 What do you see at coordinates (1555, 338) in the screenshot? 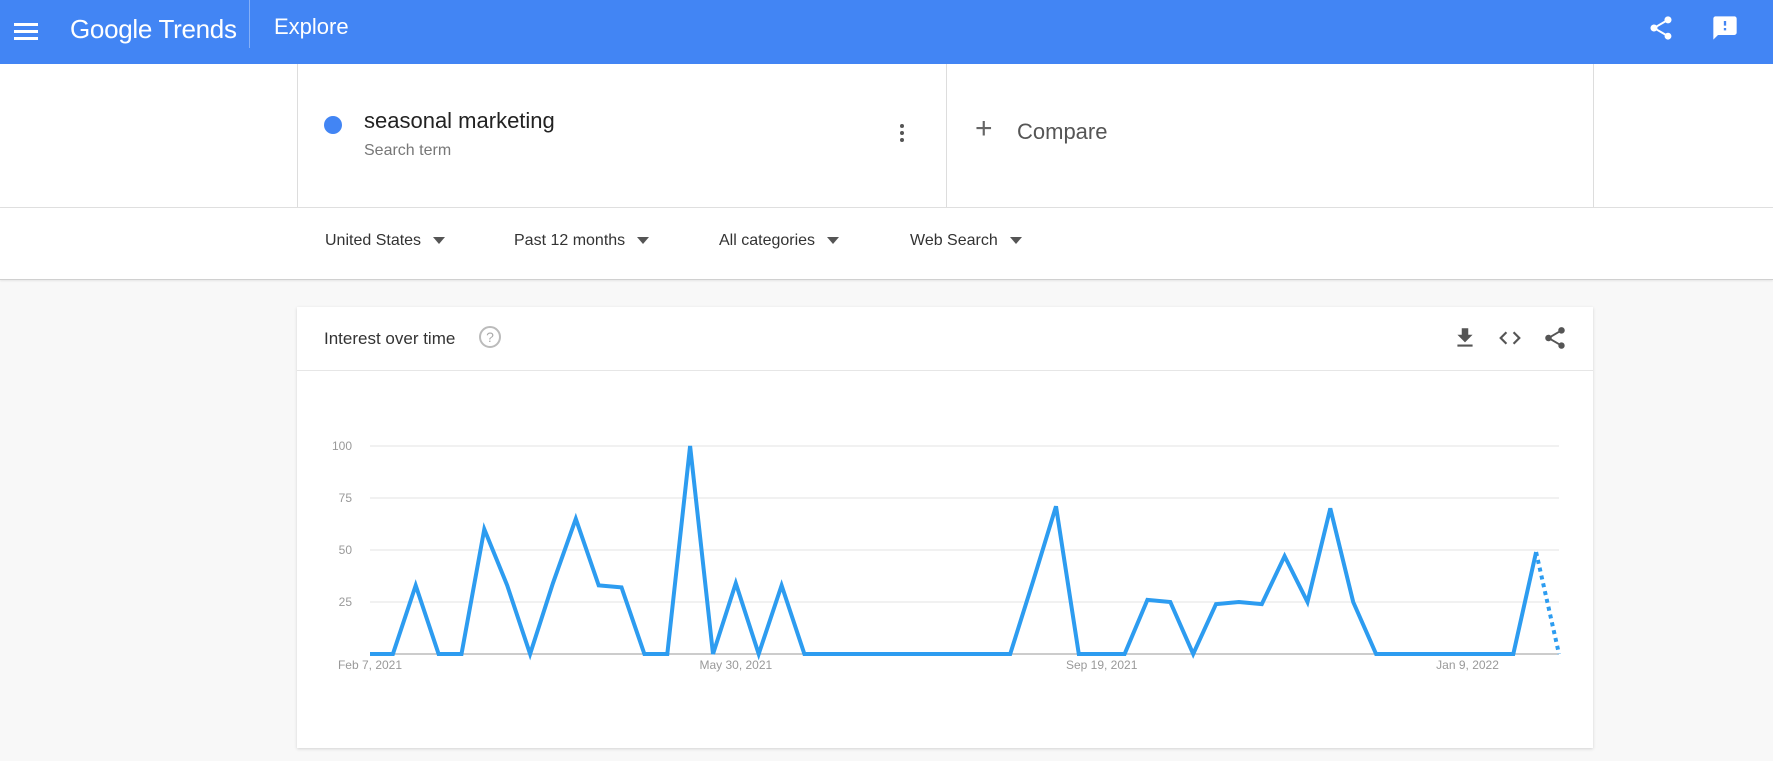
I see `card-share-icon` at bounding box center [1555, 338].